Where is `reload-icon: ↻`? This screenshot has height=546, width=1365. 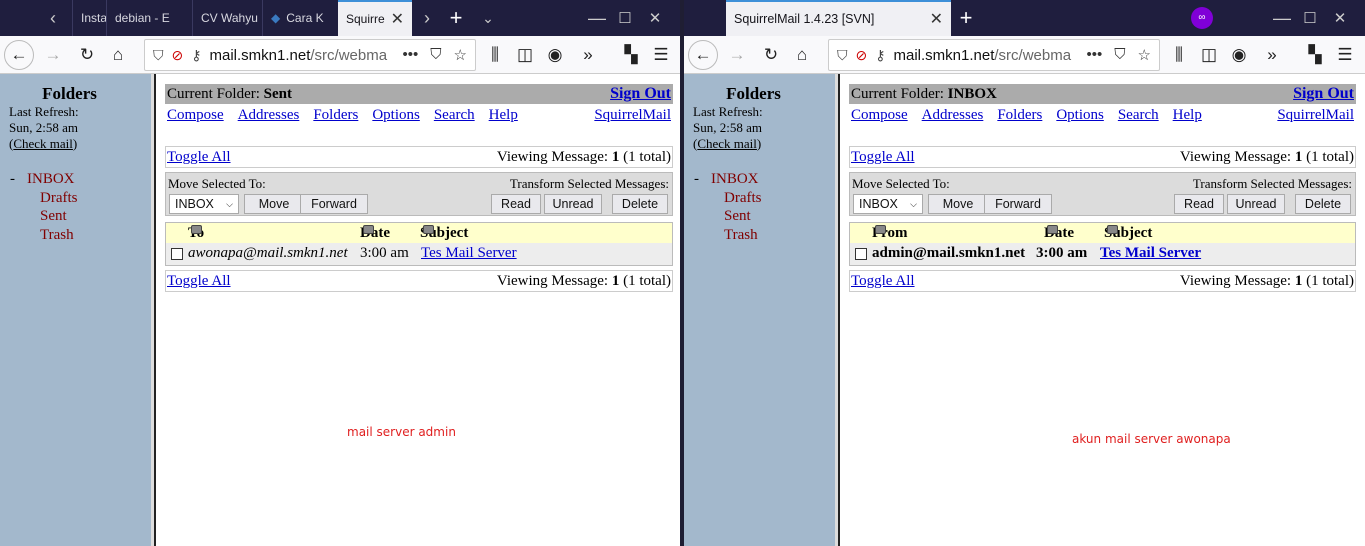 reload-icon: ↻ is located at coordinates (87, 55).